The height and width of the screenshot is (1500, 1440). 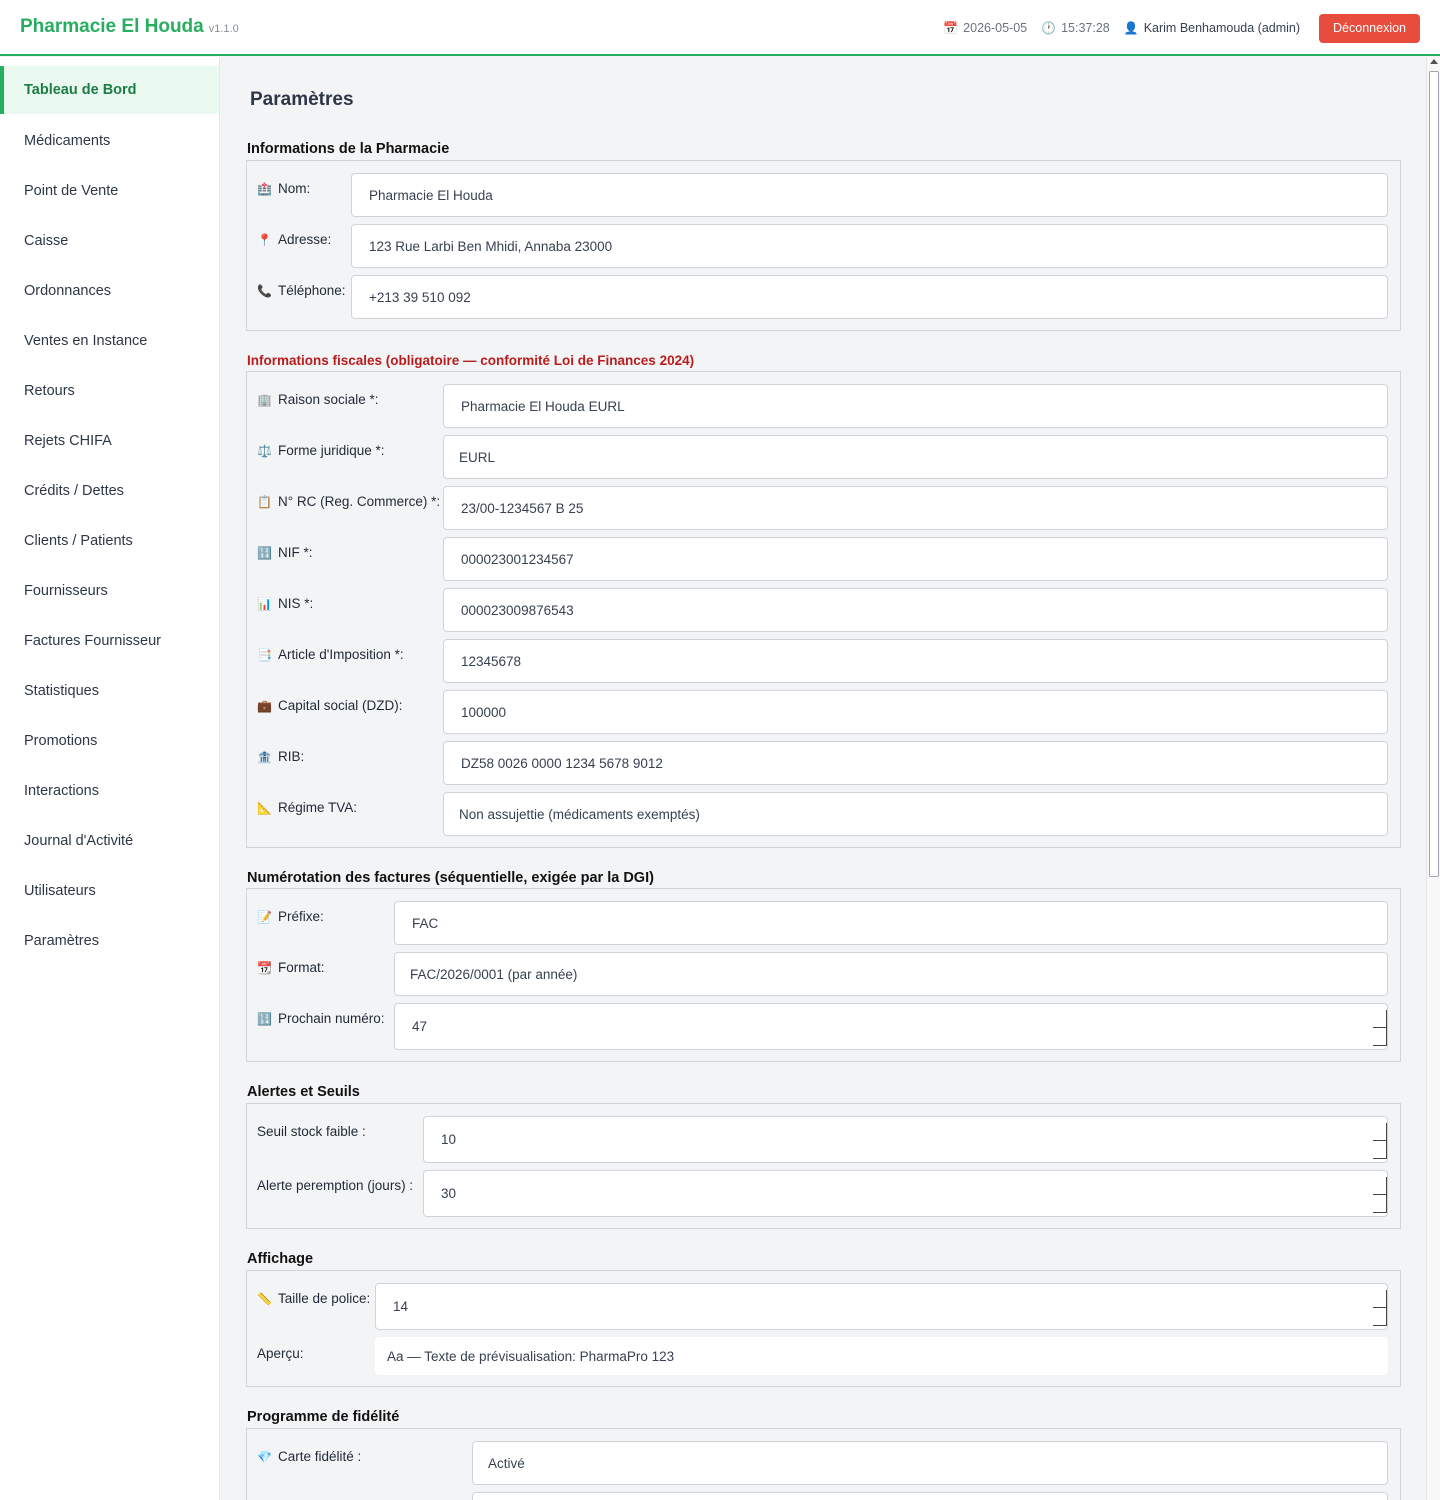 What do you see at coordinates (109, 341) in the screenshot?
I see `sidebar-item-ventes-en-instance: Ventes en Instance` at bounding box center [109, 341].